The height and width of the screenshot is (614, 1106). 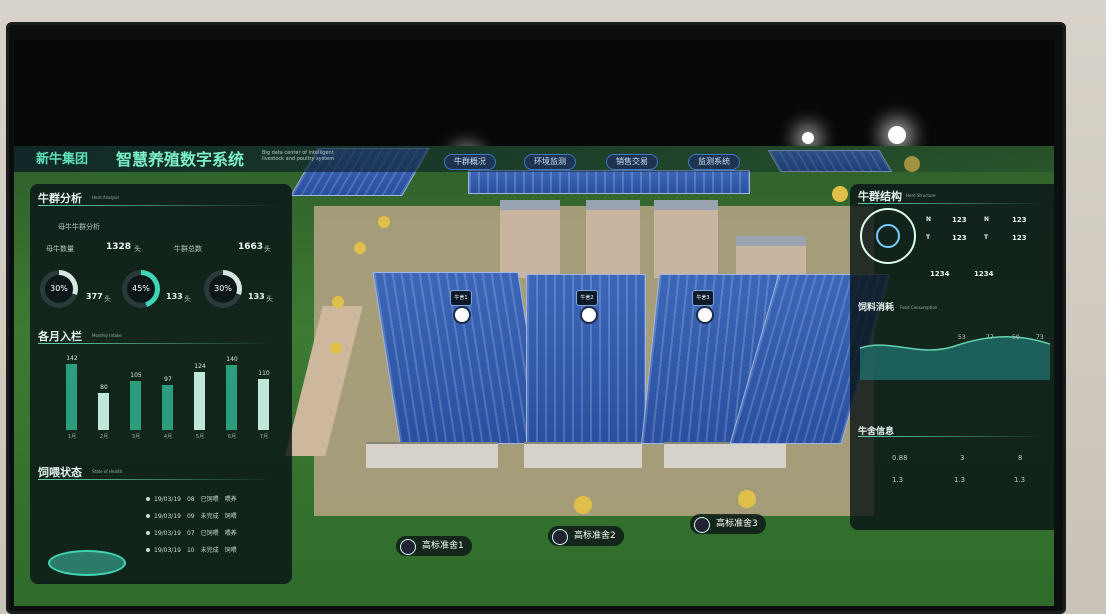 I want to click on barn-2-wall, so click(x=583, y=455).